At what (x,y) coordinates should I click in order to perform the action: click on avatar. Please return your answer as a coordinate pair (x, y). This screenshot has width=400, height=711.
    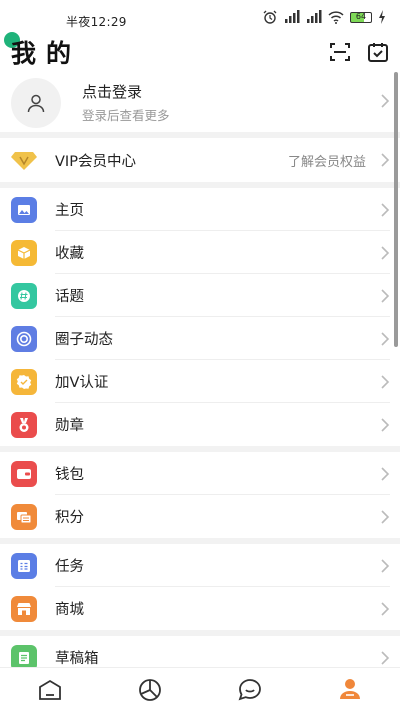
    Looking at the image, I should click on (36, 103).